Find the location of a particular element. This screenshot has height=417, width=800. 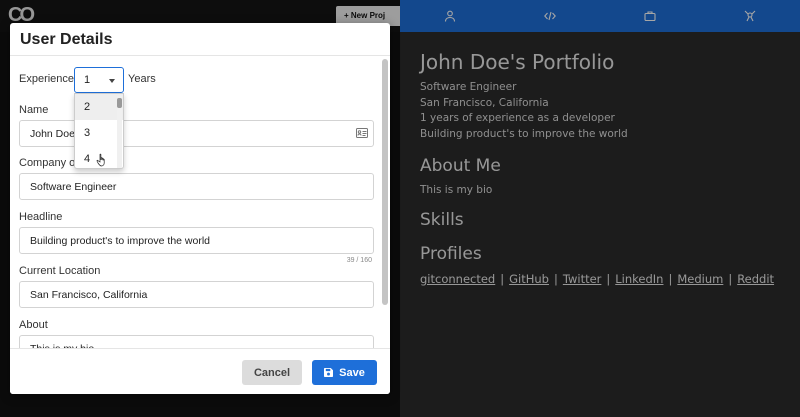

experience-value: 1 is located at coordinates (87, 80).